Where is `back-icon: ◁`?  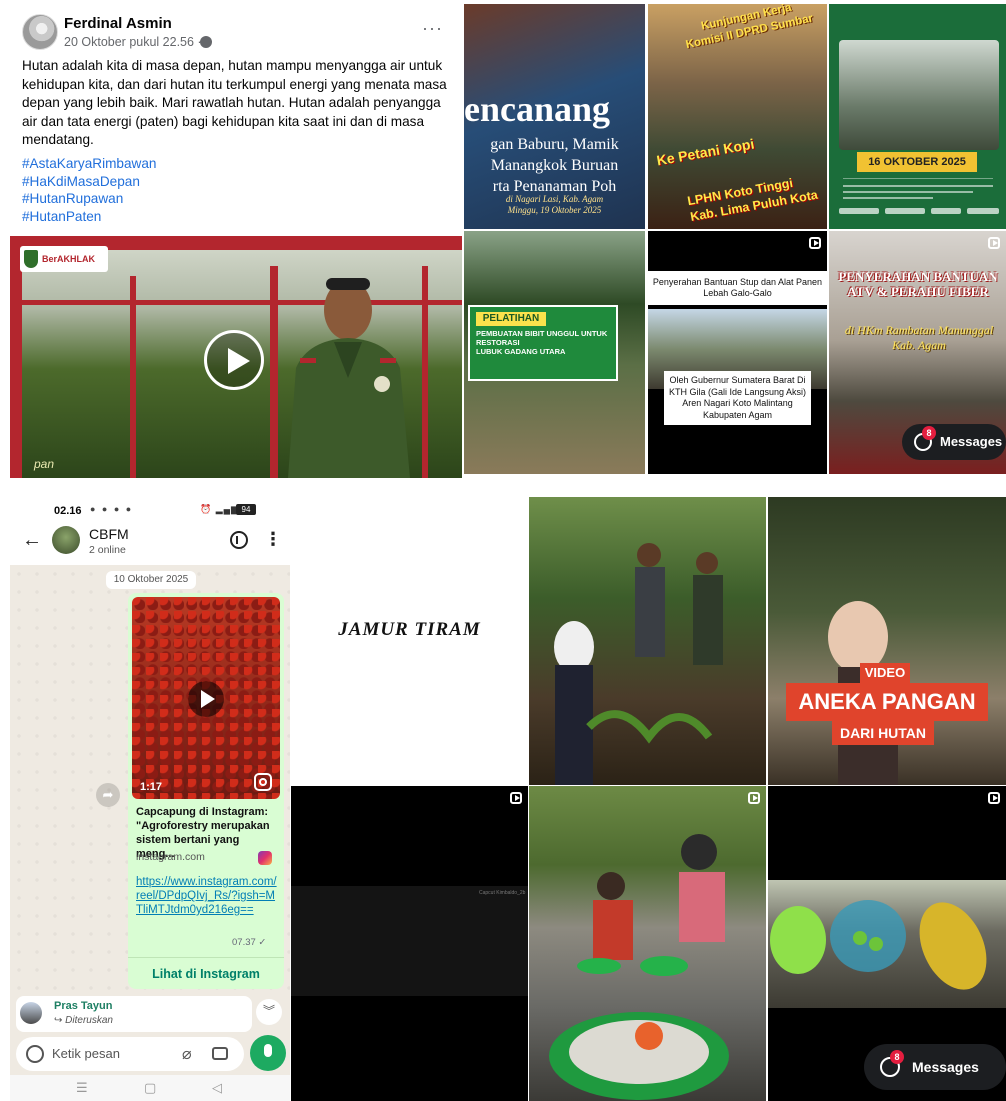
back-icon: ◁ is located at coordinates (217, 1088).